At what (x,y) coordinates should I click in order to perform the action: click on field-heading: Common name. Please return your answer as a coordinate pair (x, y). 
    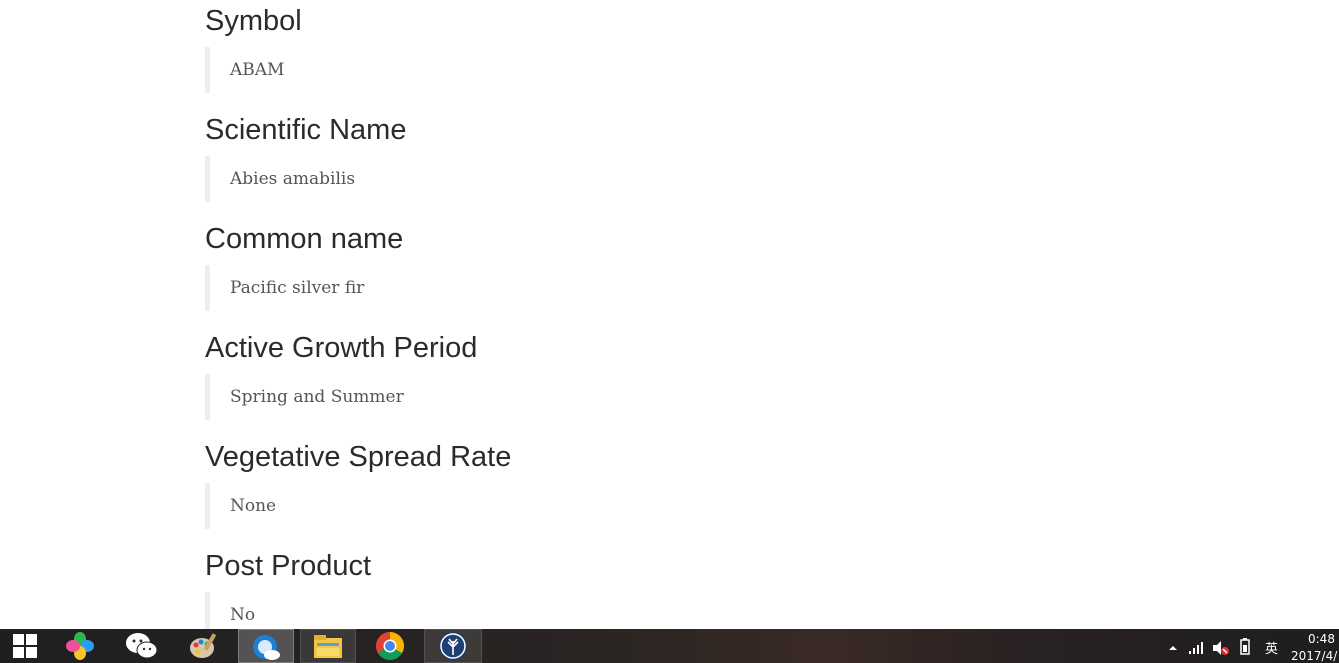
    Looking at the image, I should click on (304, 239).